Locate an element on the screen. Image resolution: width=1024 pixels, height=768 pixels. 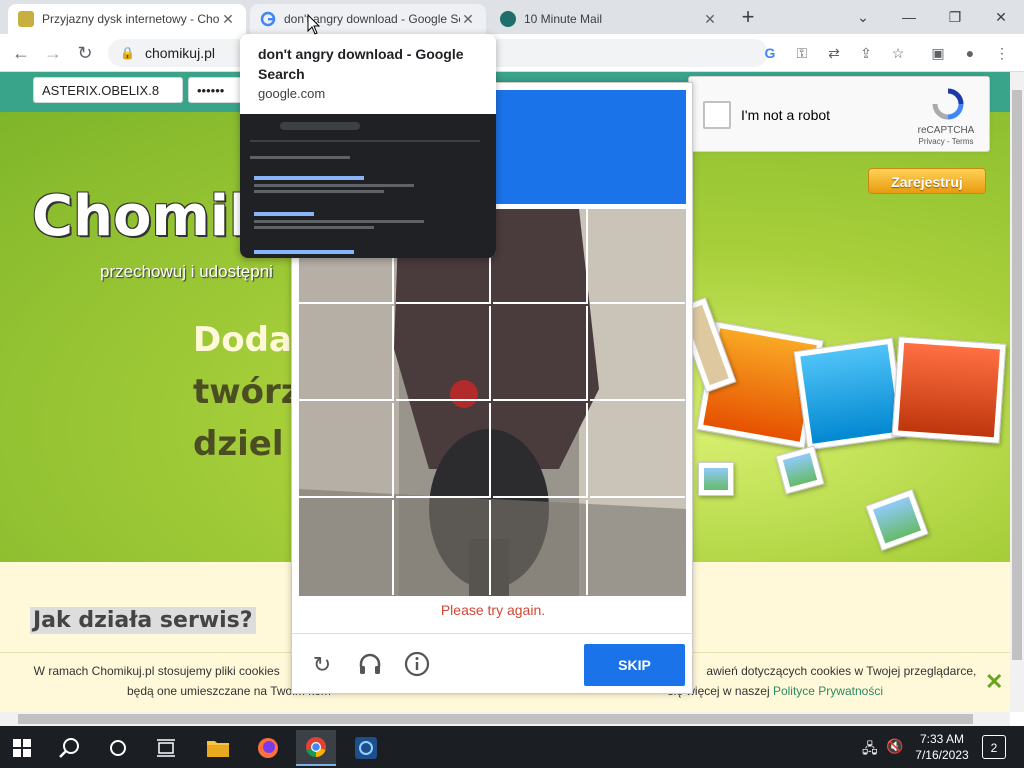
password-input is located at coordinates (218, 90).